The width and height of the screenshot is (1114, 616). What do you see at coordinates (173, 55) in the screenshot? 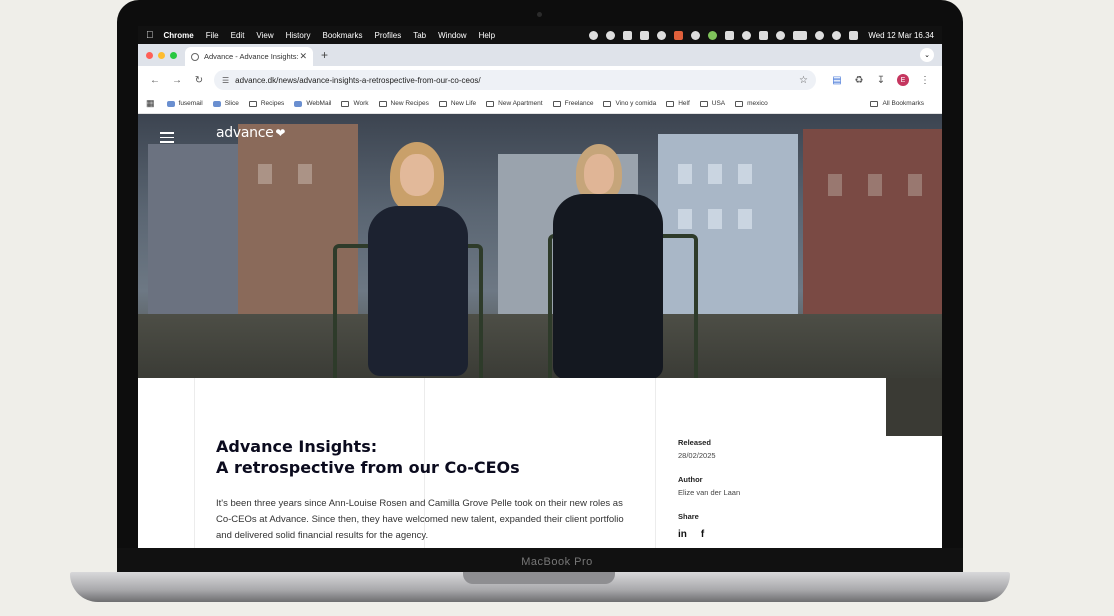
I see `zoom-window-button` at bounding box center [173, 55].